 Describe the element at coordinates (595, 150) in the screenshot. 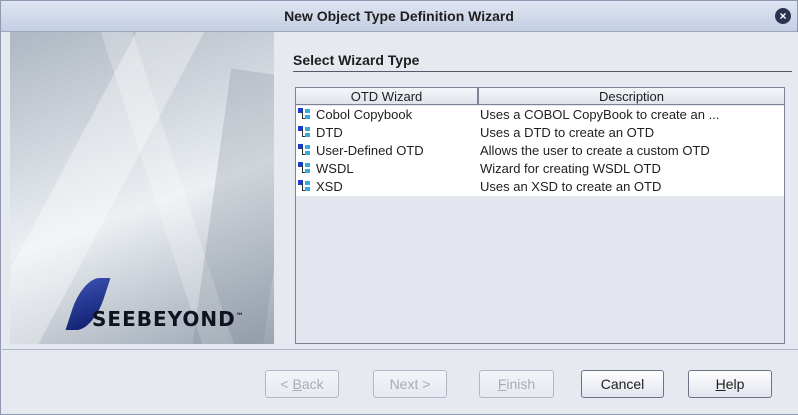

I see `row-description-cell: Allows the user to create a custom OTD` at that location.